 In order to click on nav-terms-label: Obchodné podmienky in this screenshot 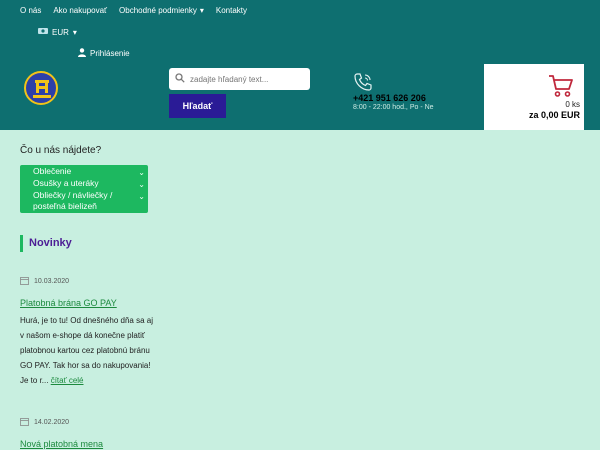, I will do `click(158, 10)`.